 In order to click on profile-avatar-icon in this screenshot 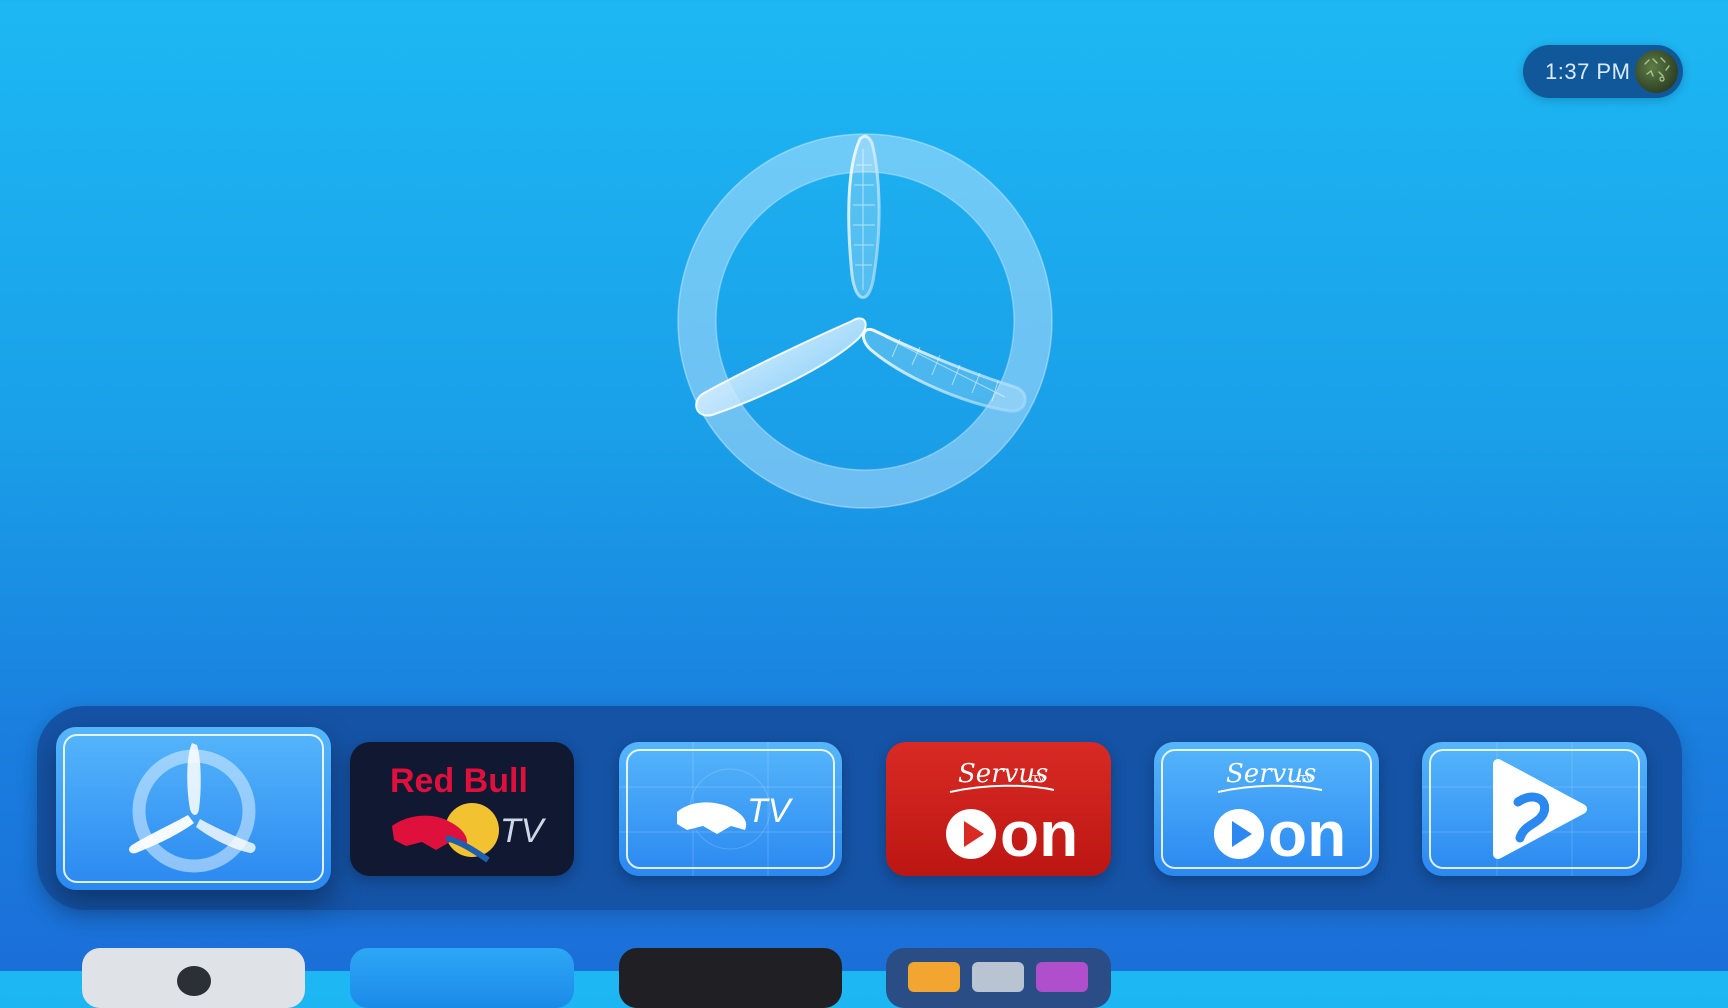, I will do `click(1656, 71)`.